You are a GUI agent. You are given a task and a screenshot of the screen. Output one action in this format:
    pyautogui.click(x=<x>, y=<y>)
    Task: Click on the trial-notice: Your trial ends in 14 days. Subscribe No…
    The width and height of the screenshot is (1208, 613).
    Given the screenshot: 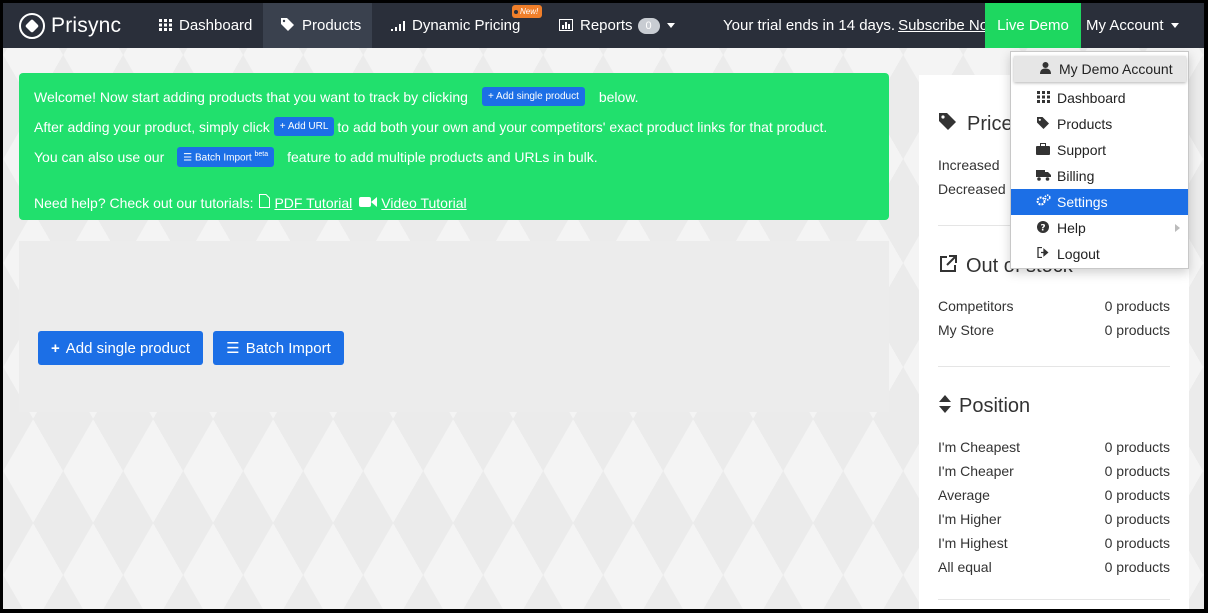 What is the action you would take?
    pyautogui.click(x=863, y=25)
    